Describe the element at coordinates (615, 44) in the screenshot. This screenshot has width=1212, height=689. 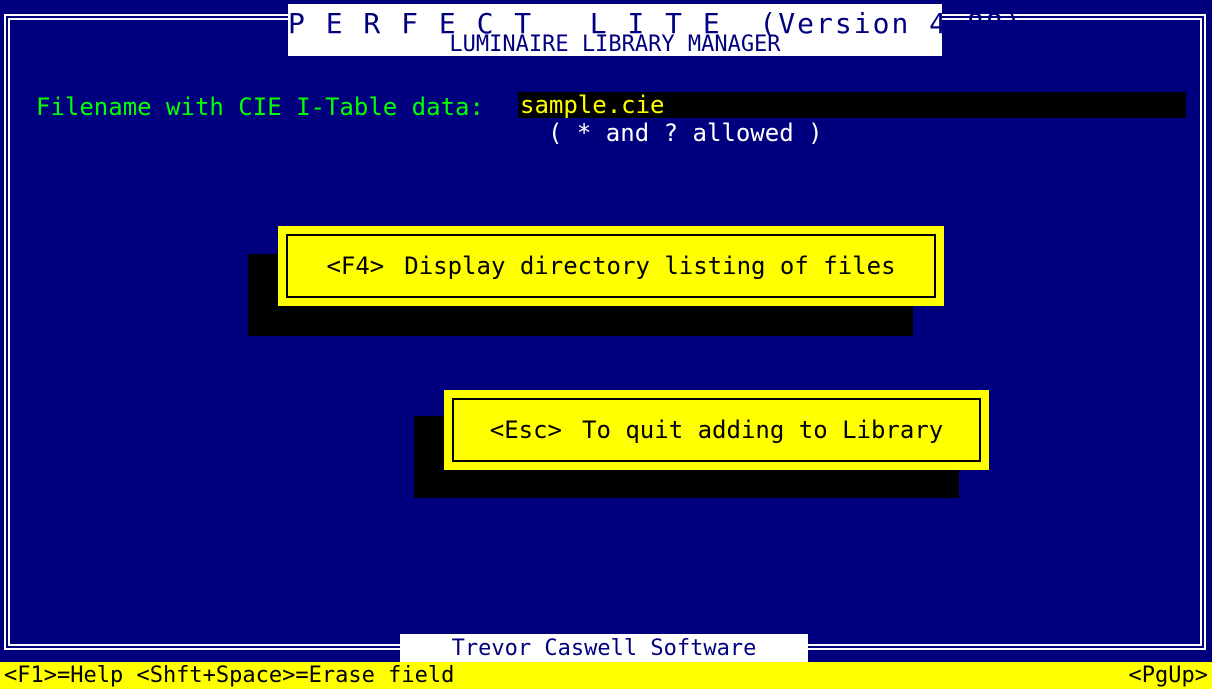
I see `app-subtitle: LUMINAIRE LIBRARY MANAGER` at that location.